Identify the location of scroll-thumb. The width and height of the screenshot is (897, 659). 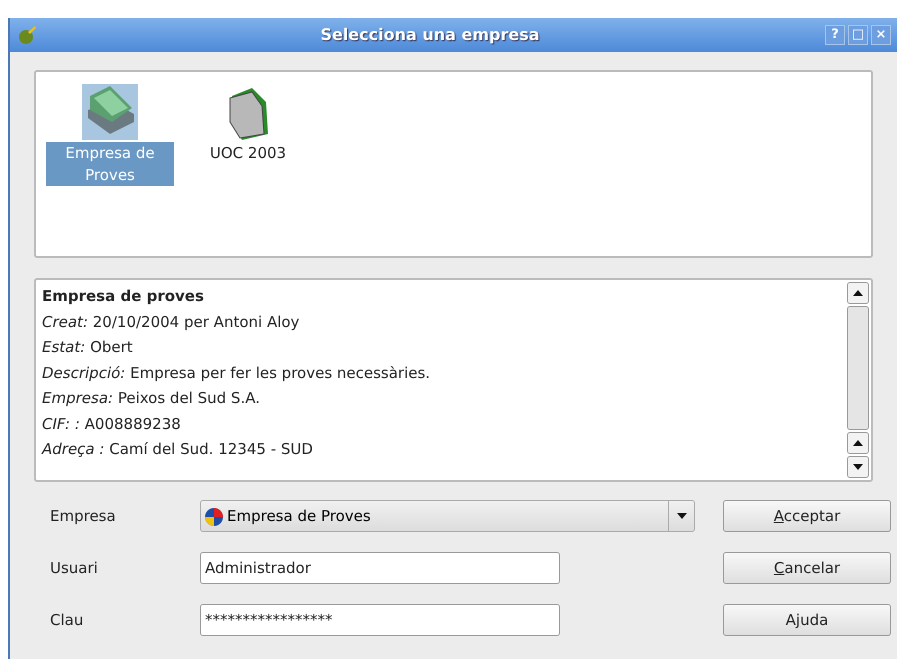
(858, 368).